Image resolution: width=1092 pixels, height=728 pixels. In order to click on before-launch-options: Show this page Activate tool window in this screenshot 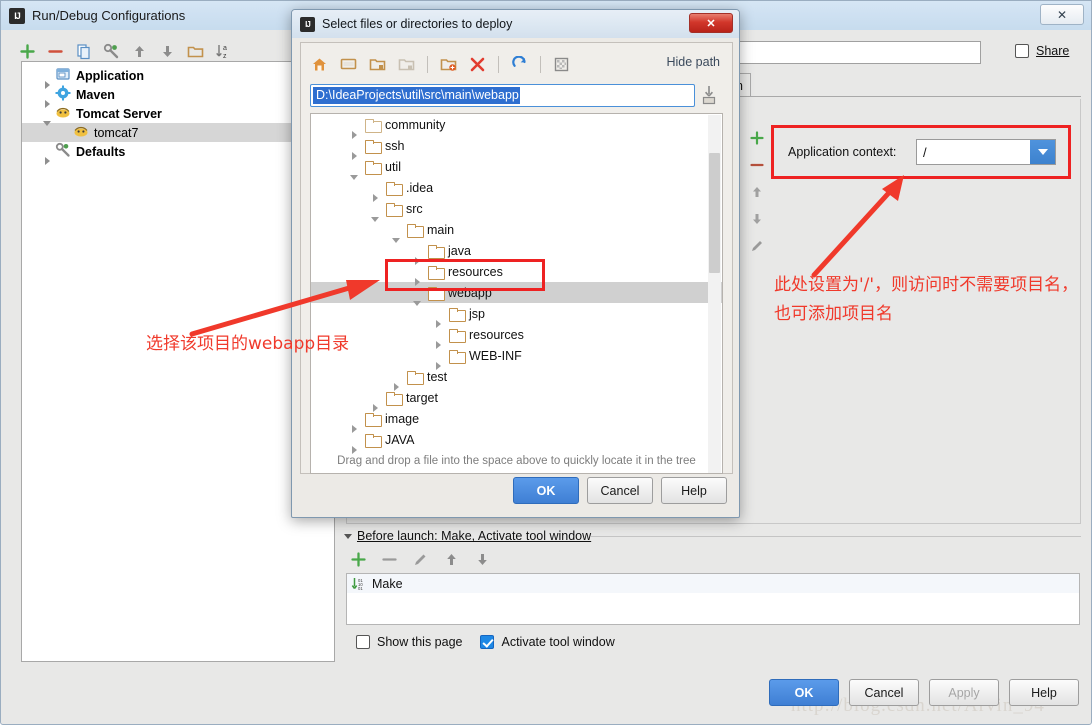, I will do `click(485, 642)`.